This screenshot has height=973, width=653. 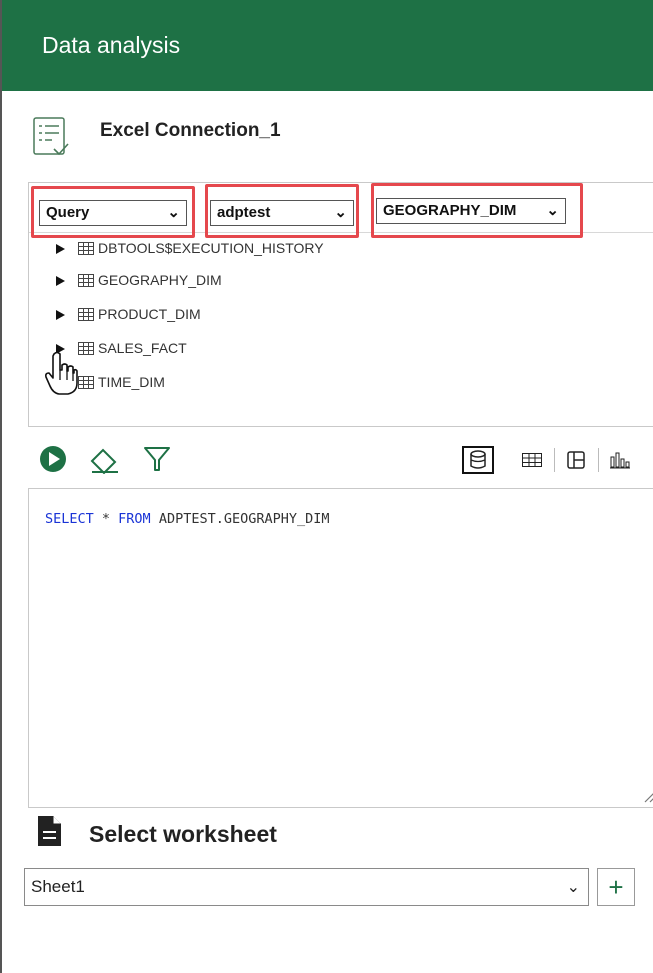 What do you see at coordinates (149, 314) in the screenshot?
I see `tree-item-label: PRODUCT_DIM` at bounding box center [149, 314].